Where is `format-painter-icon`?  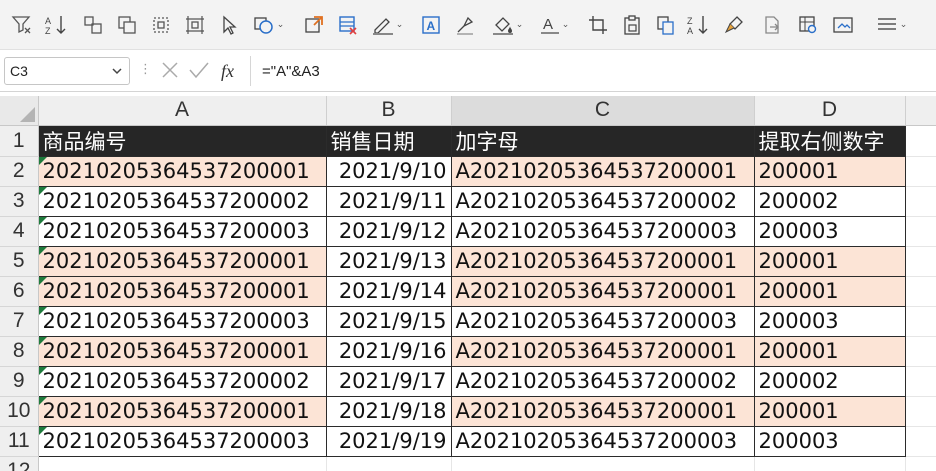 format-painter-icon is located at coordinates (465, 25).